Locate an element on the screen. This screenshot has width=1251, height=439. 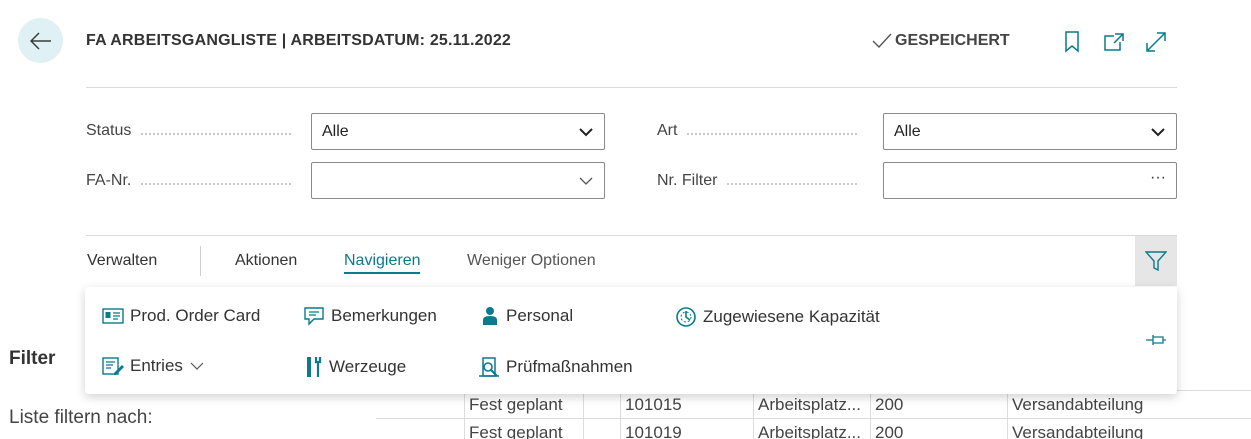
menu-item-label: Personal is located at coordinates (540, 315).